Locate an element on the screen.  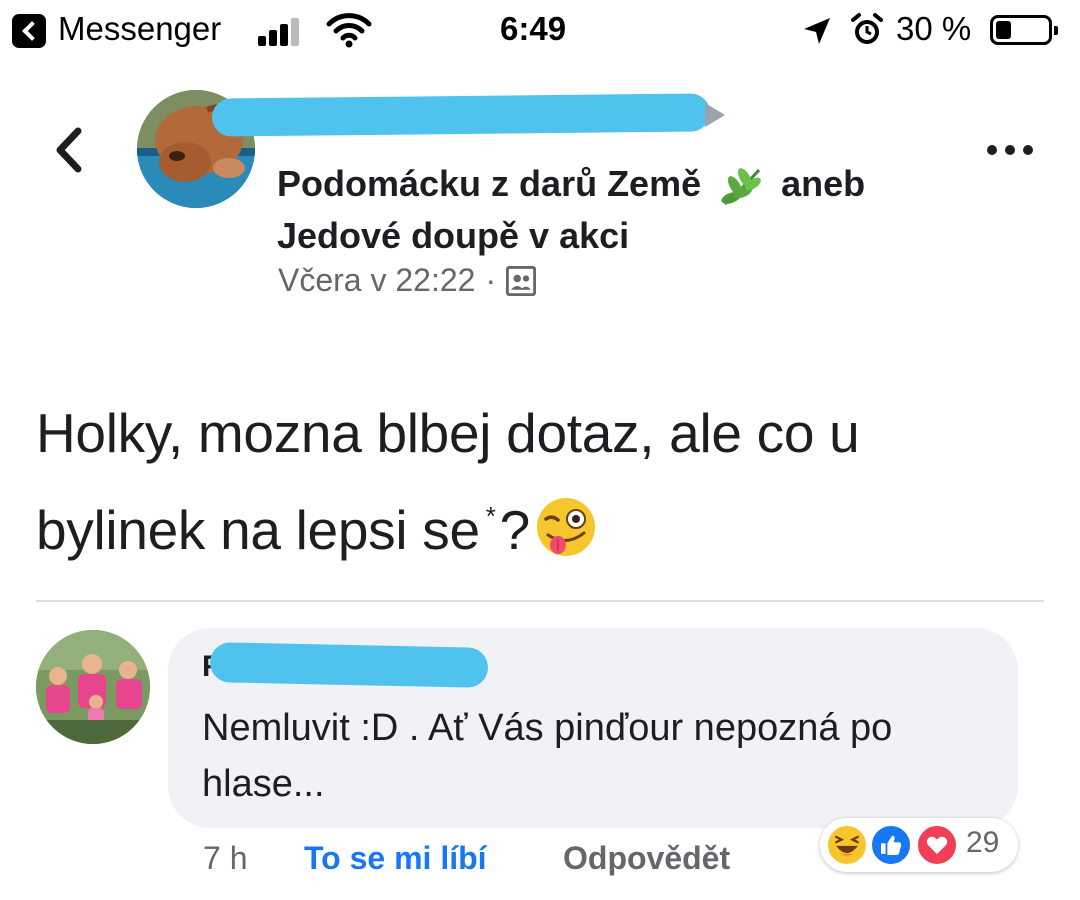
post-text-line2-container: bylinek na lepsi se *? is located at coordinates (541, 523).